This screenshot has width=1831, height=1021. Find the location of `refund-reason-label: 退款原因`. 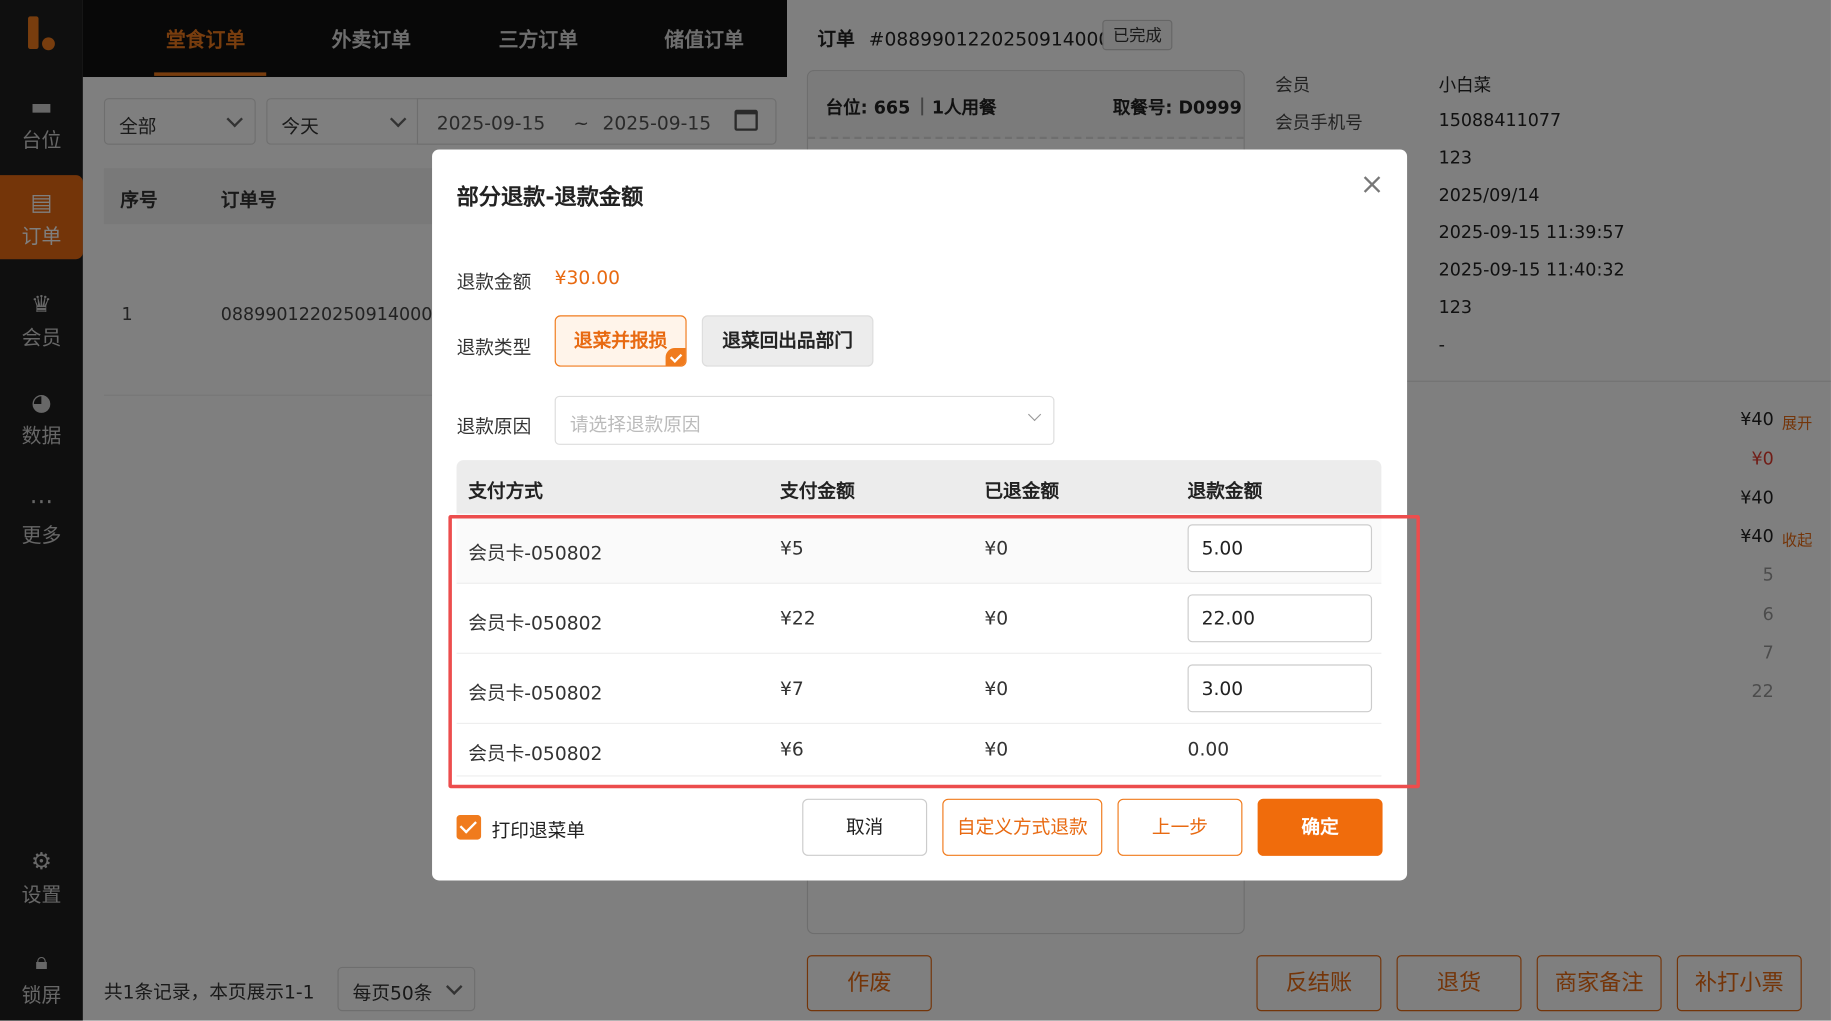

refund-reason-label: 退款原因 is located at coordinates (494, 426).